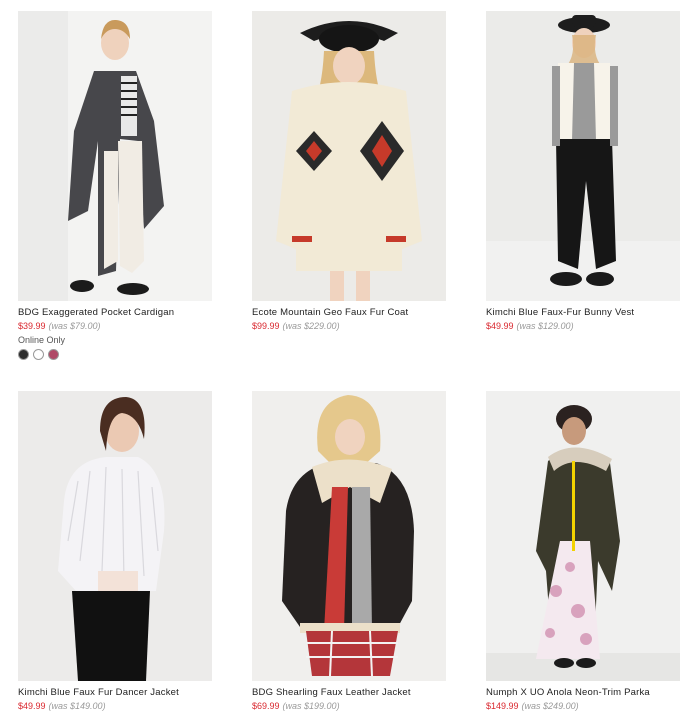  I want to click on product-price: $49.99 (was $129.00), so click(591, 326).